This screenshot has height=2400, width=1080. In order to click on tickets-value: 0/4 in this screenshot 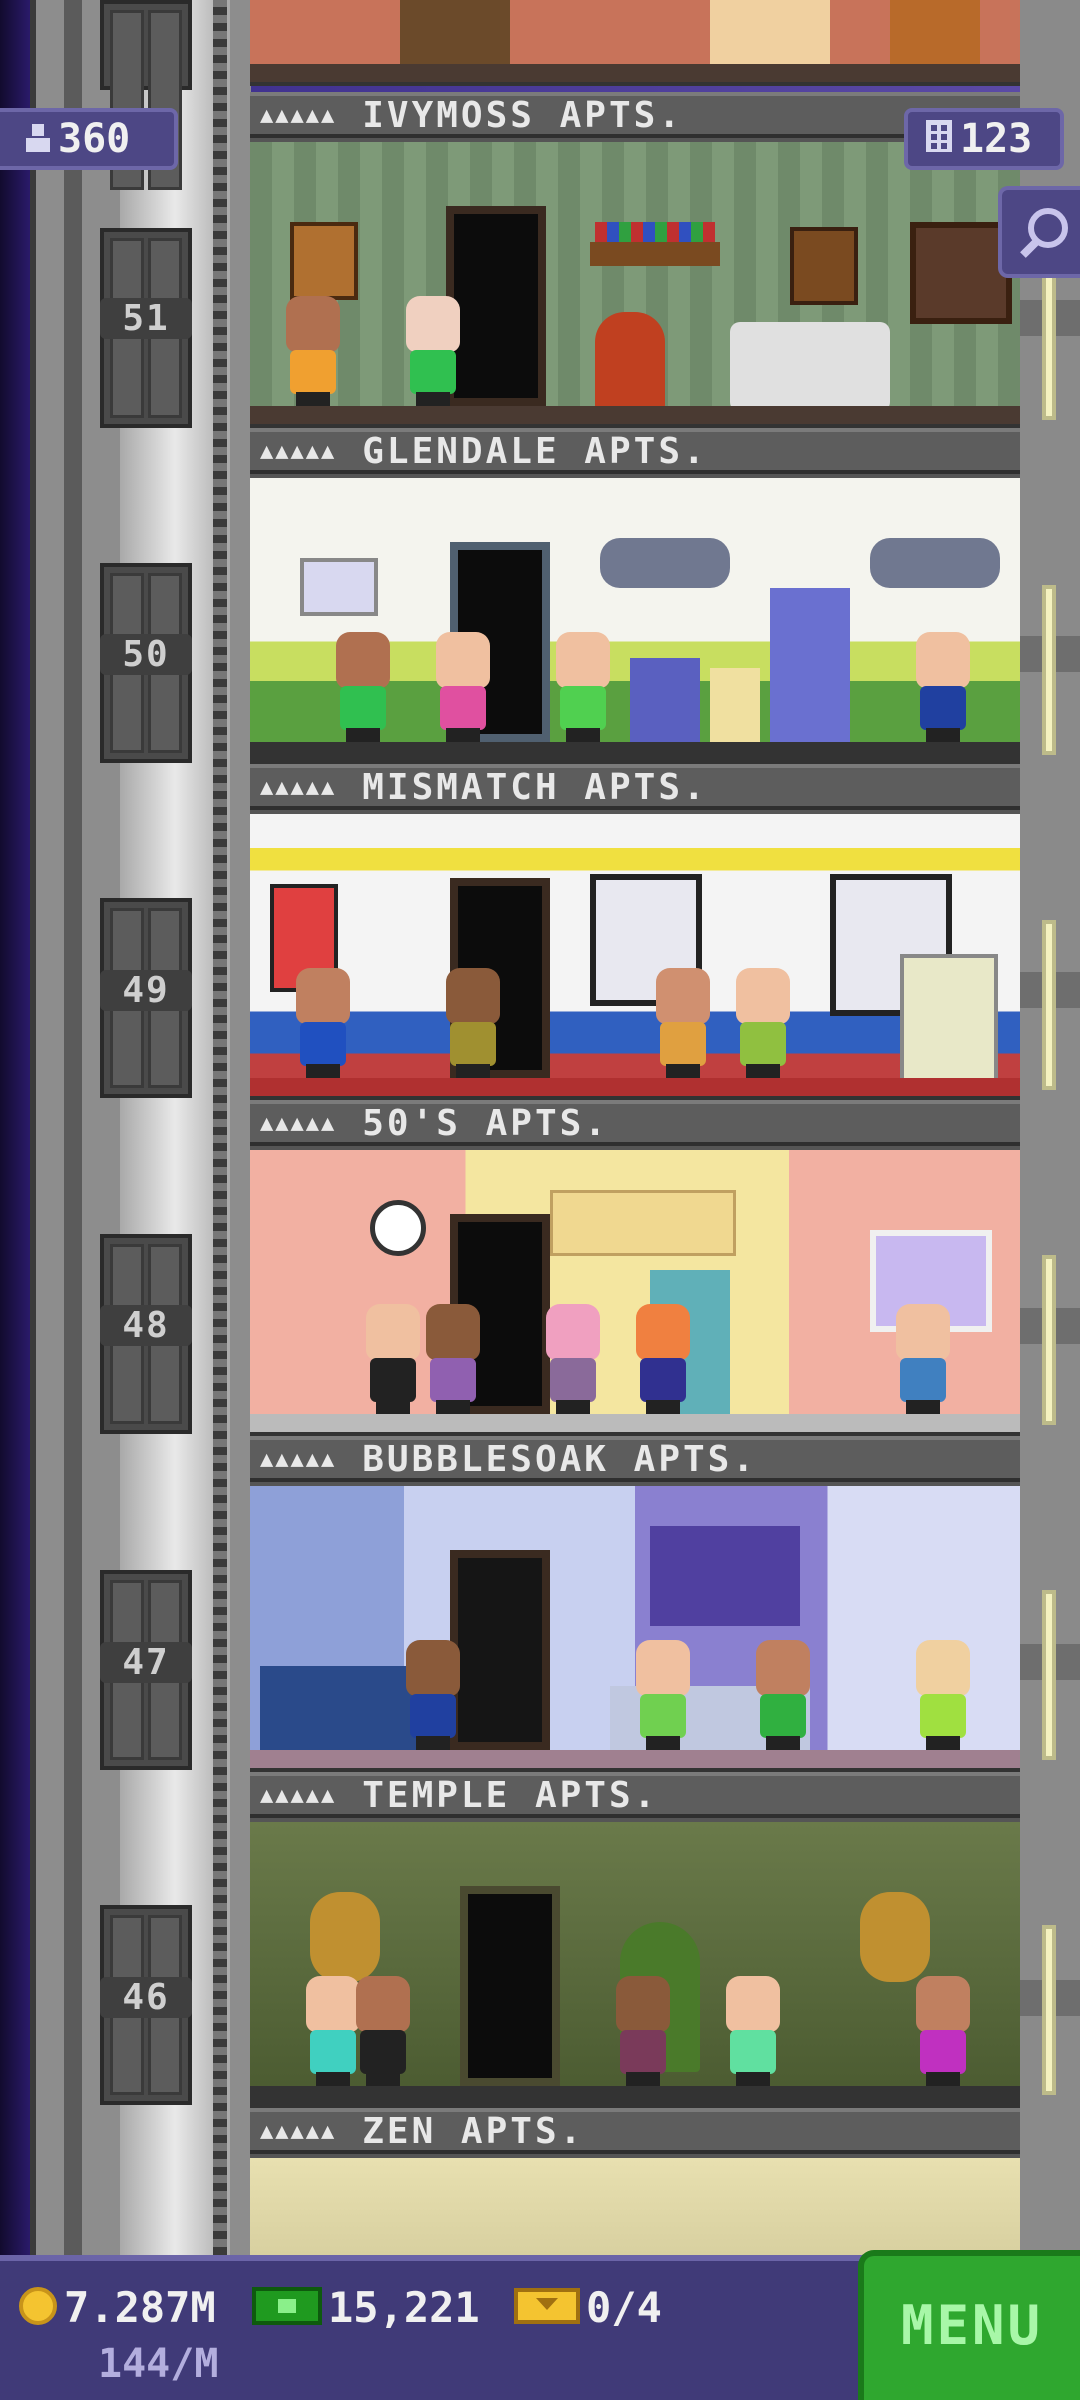, I will do `click(624, 2307)`.